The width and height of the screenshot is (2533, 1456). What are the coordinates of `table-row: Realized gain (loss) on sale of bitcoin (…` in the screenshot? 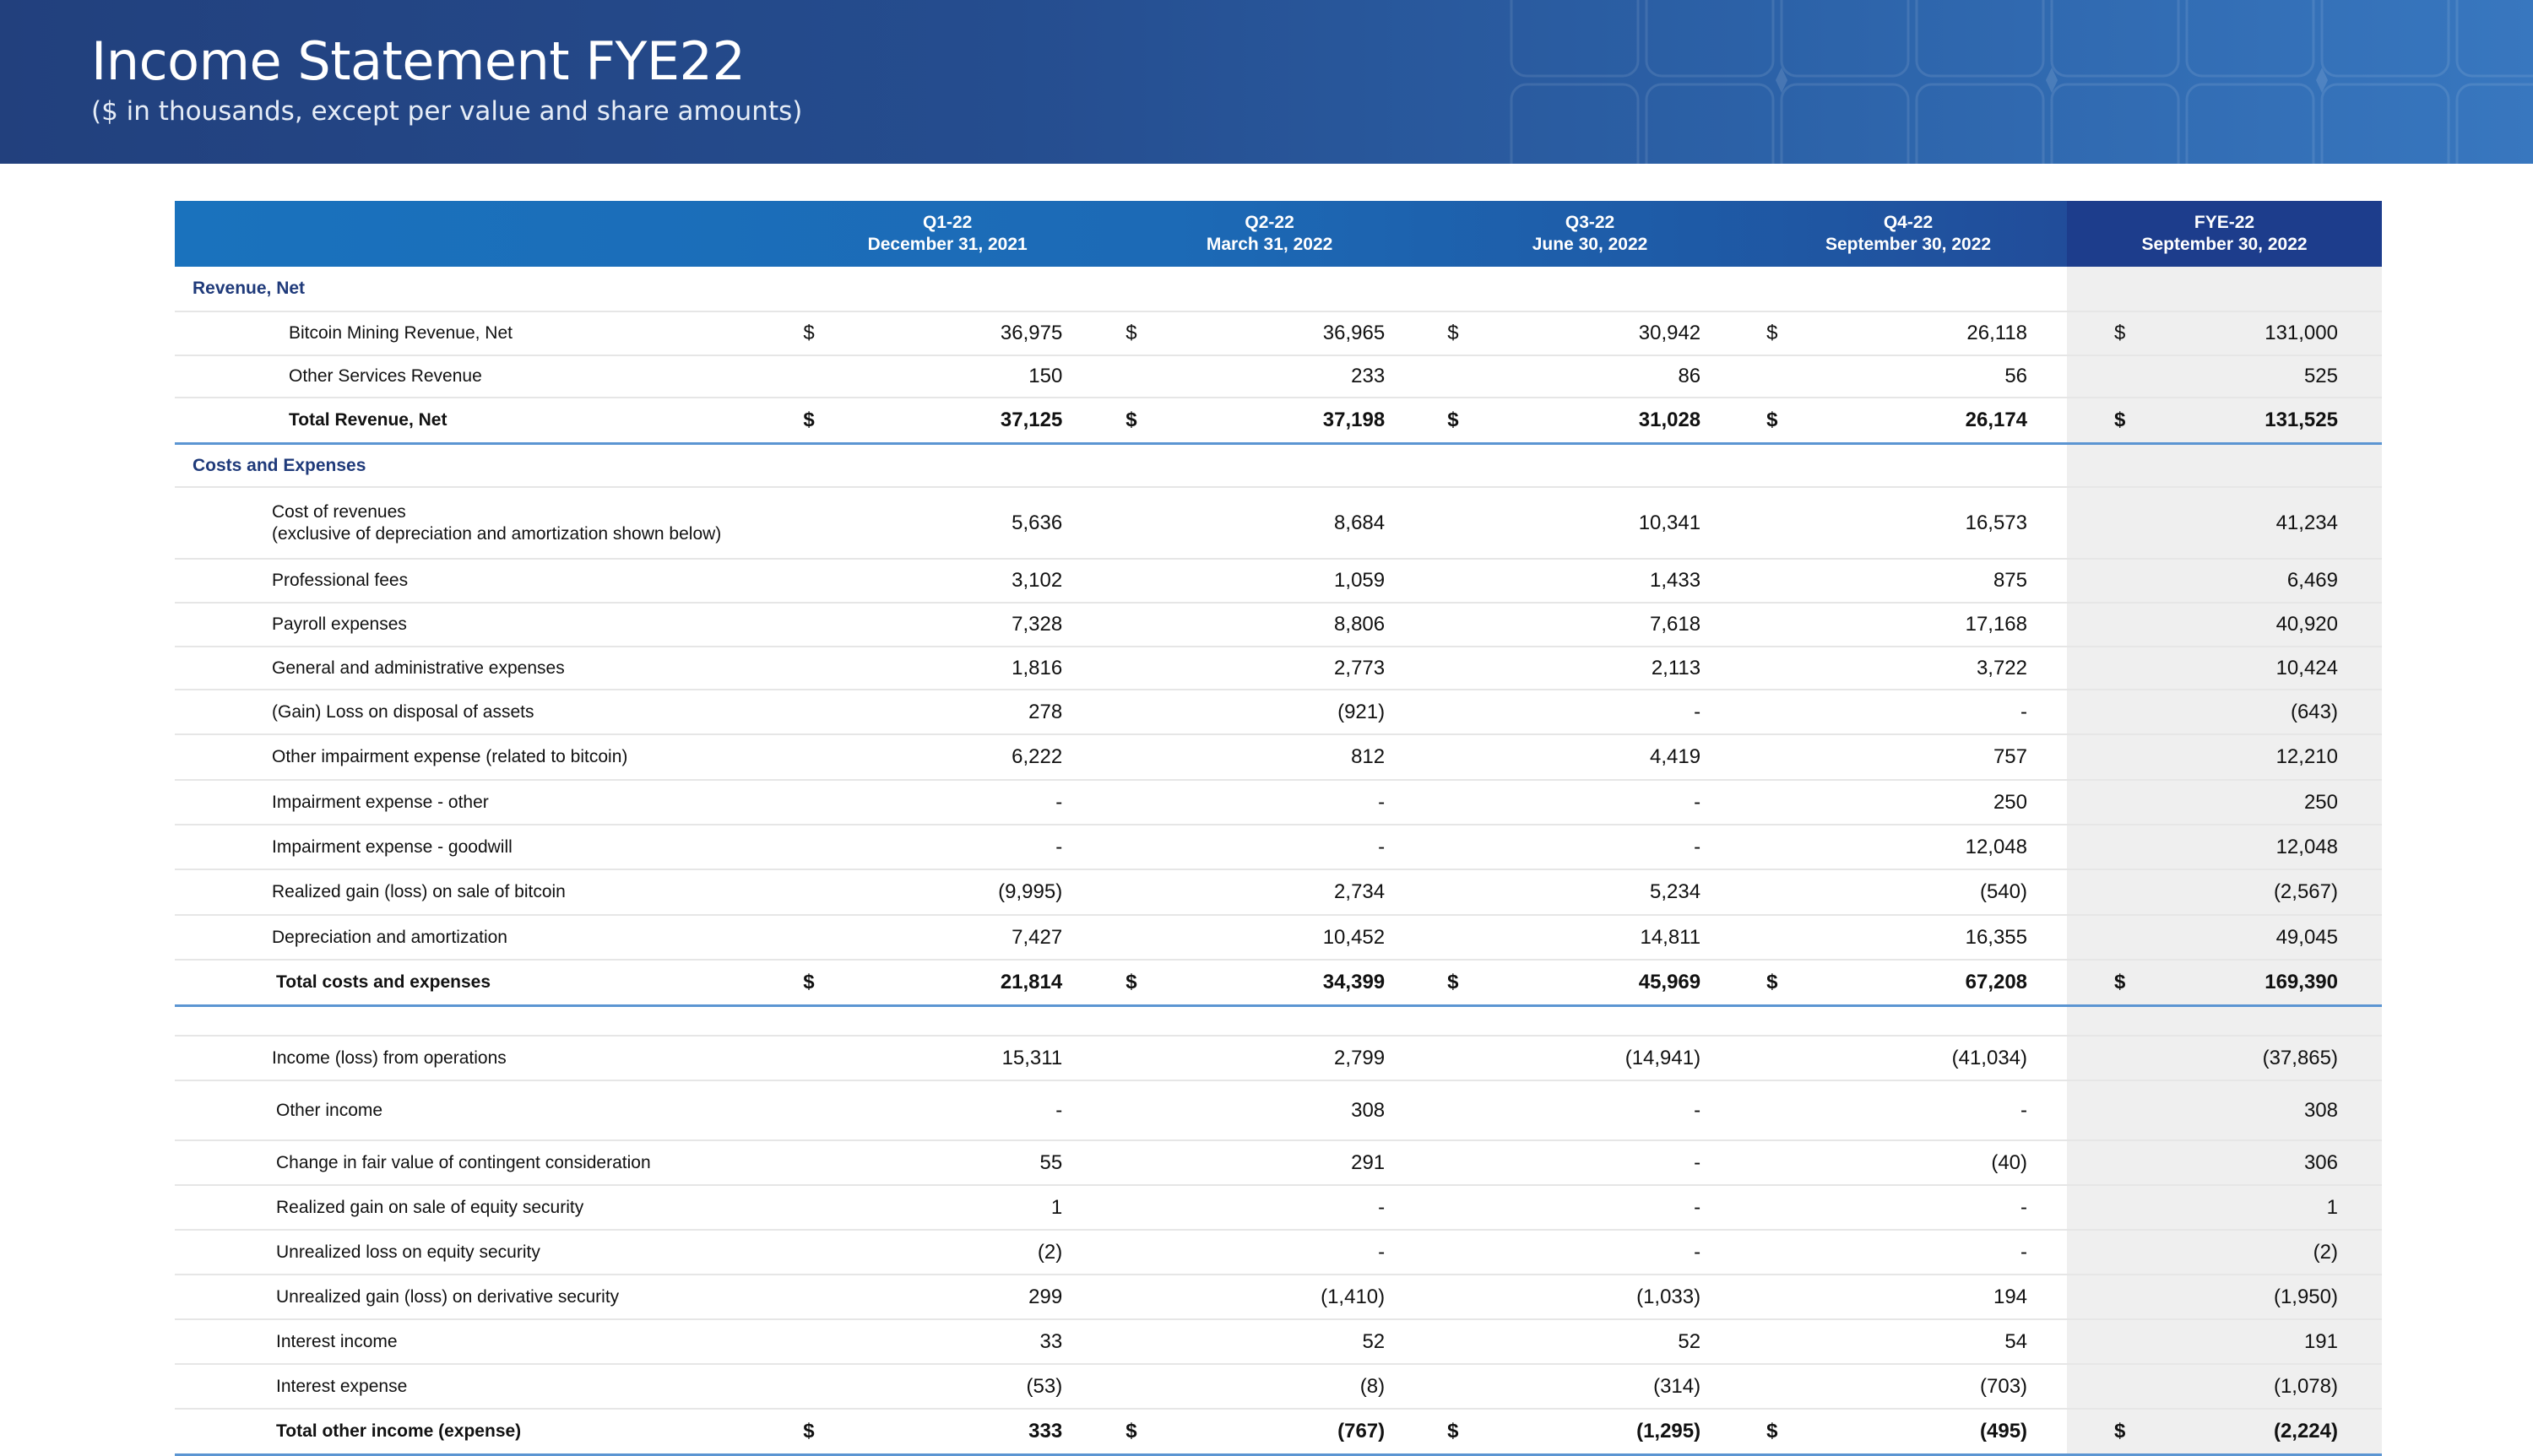 It's located at (1279, 893).